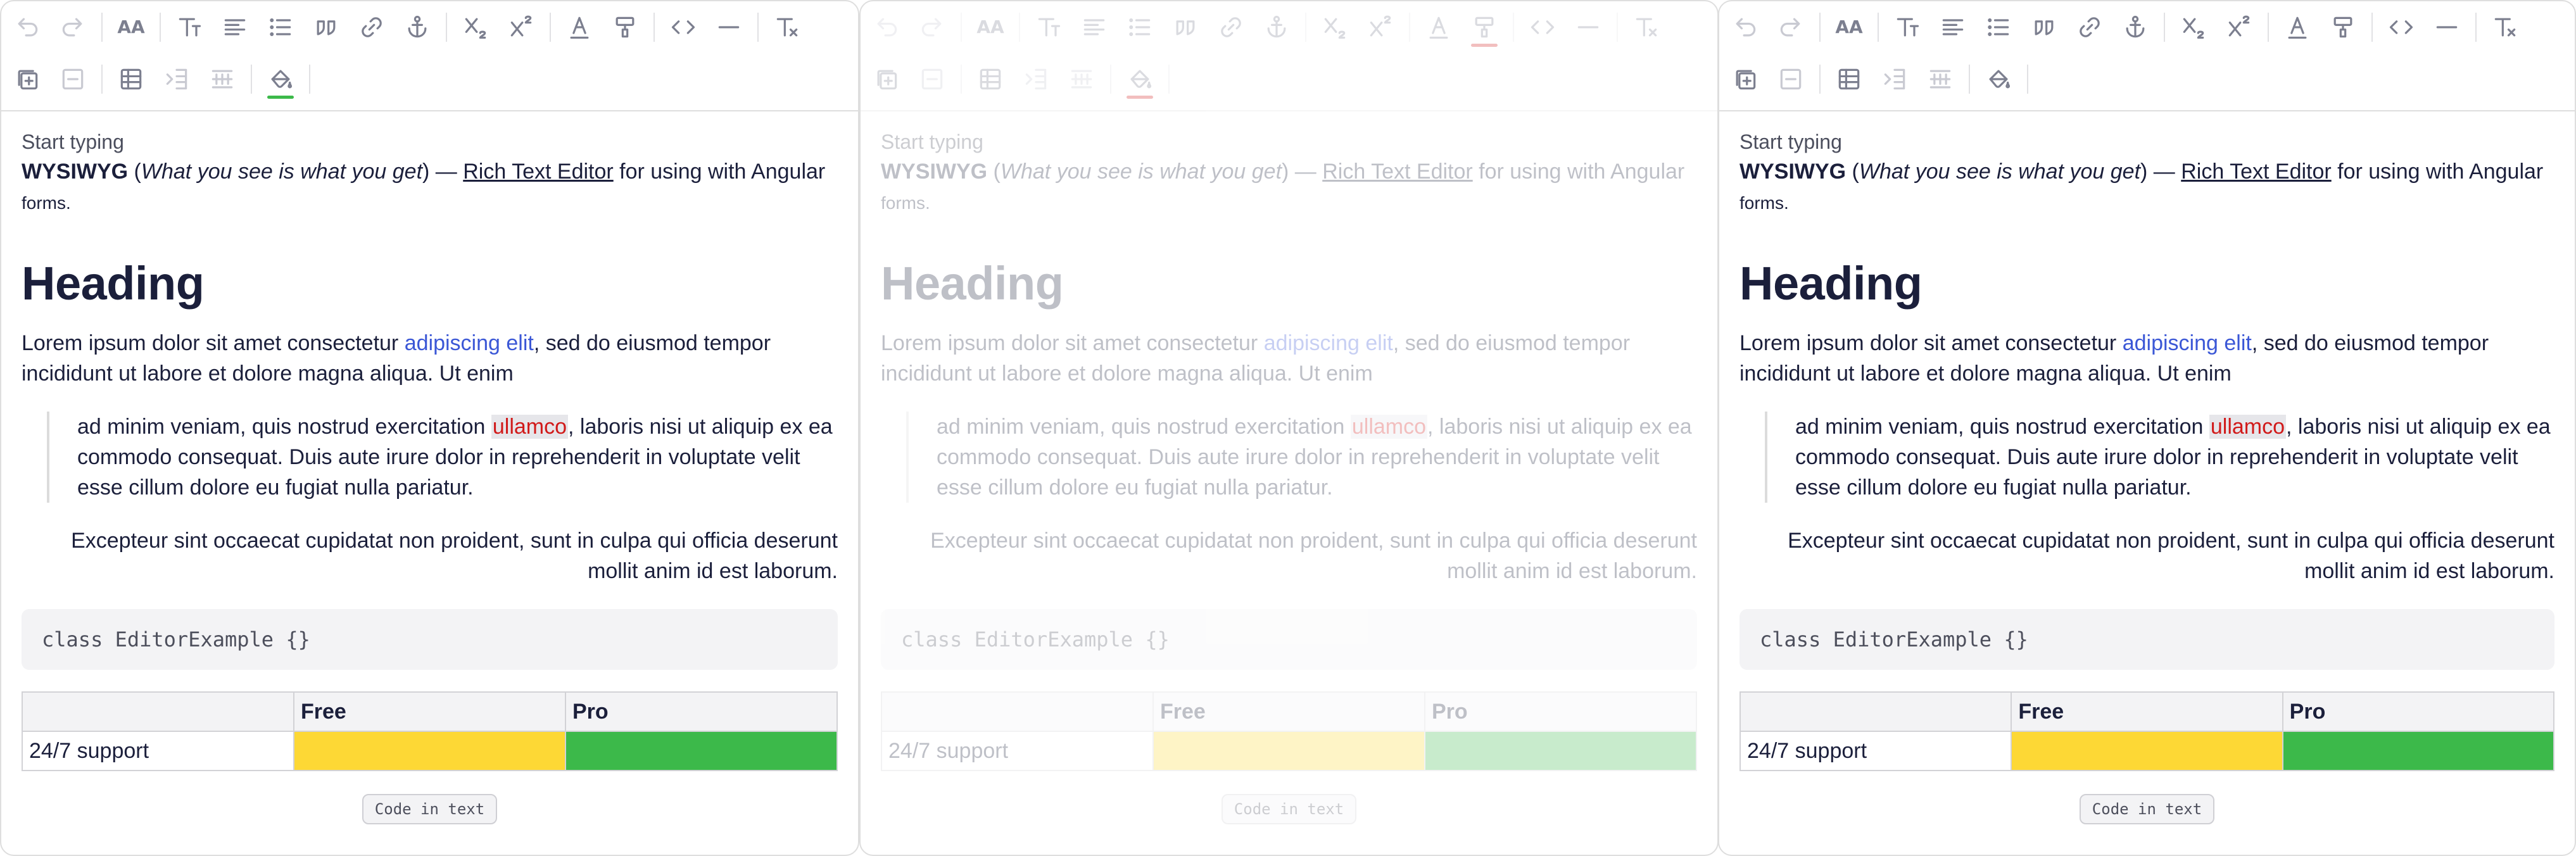 The image size is (2576, 856). I want to click on toolbar: AA, so click(429, 56).